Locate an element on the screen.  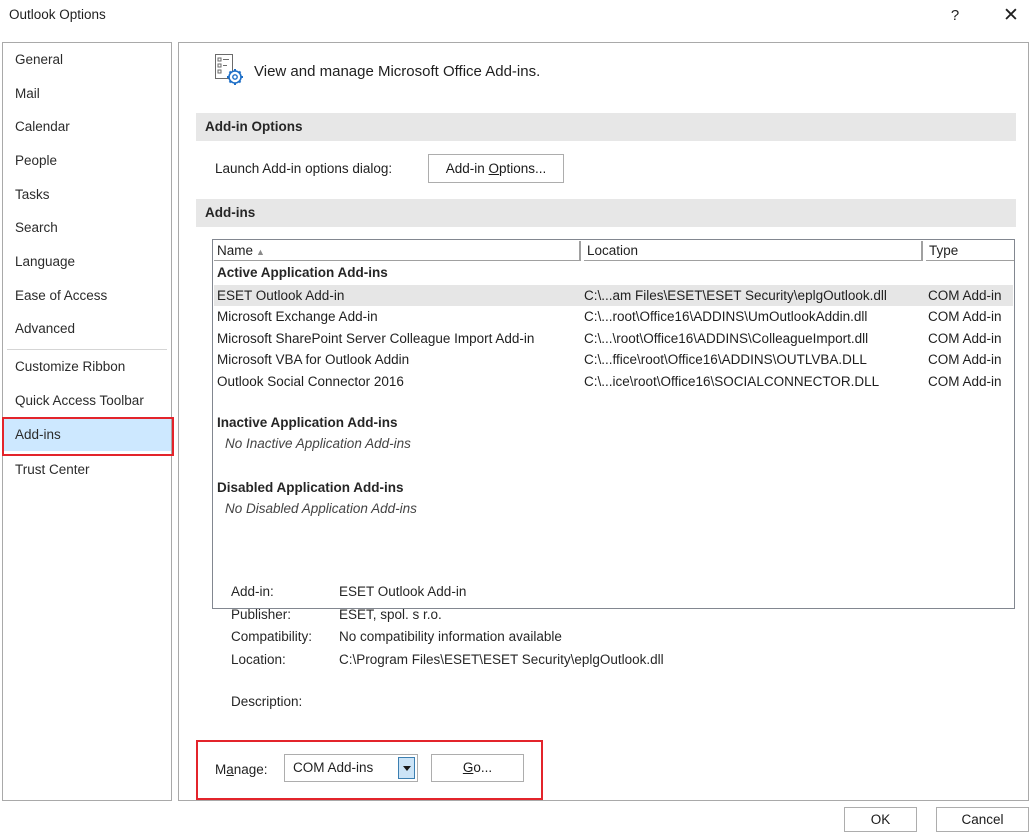
detail-publisher-value: ESET, spol. s r.o. is located at coordinates (390, 614).